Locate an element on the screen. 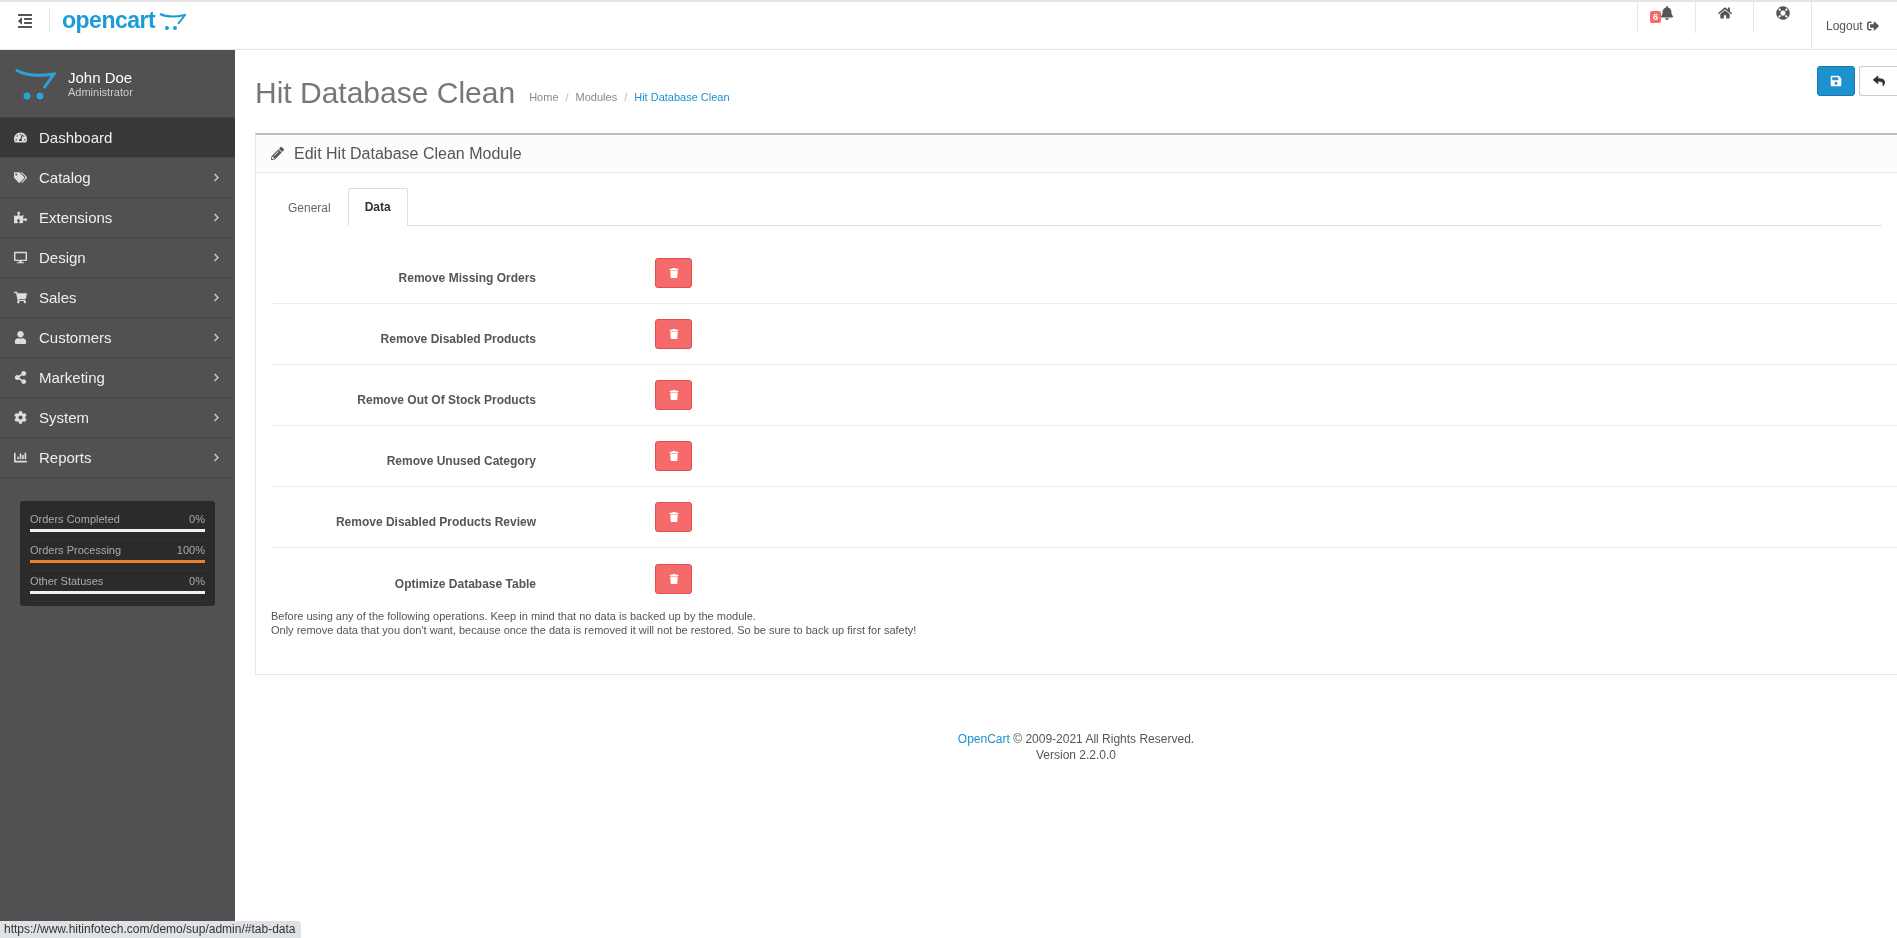 Image resolution: width=1897 pixels, height=938 pixels. stat-label: Other Statuses is located at coordinates (67, 581).